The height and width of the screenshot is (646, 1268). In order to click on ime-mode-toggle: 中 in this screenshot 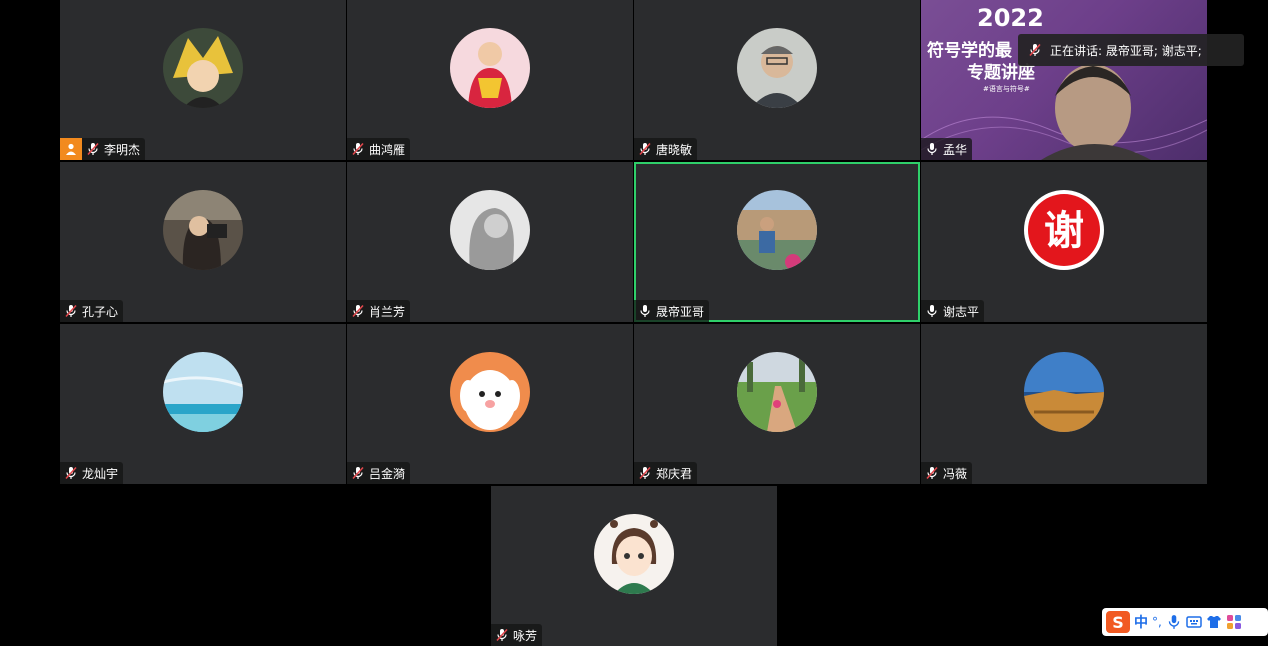, I will do `click(1141, 622)`.